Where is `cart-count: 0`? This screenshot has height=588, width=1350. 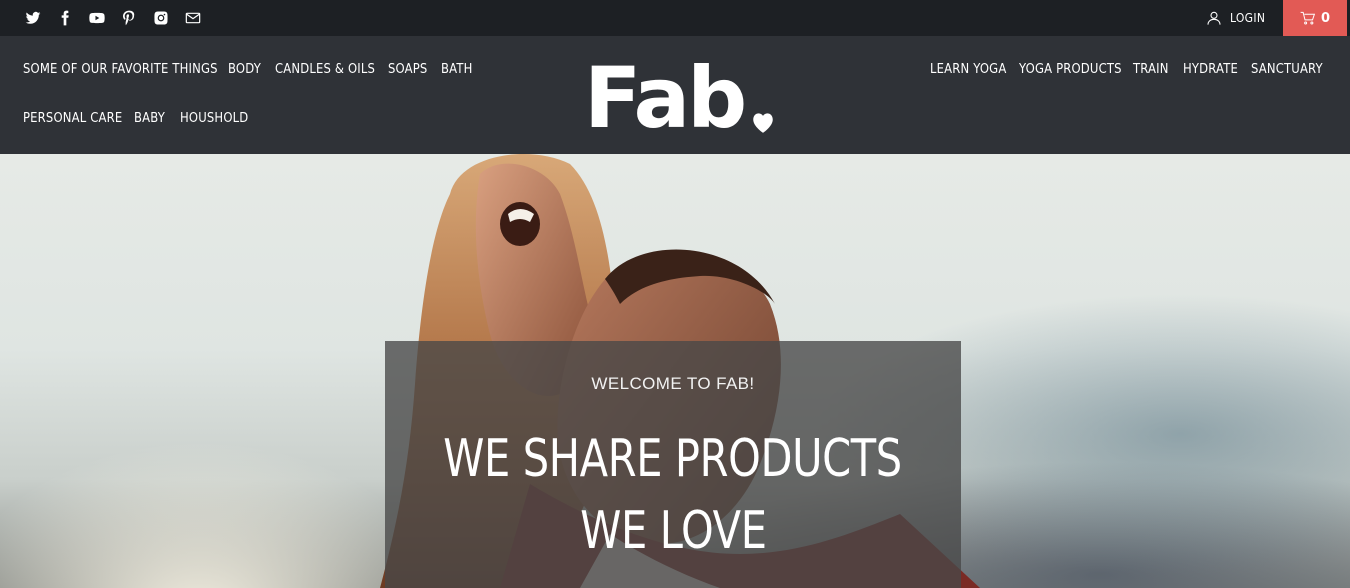
cart-count: 0 is located at coordinates (1325, 18).